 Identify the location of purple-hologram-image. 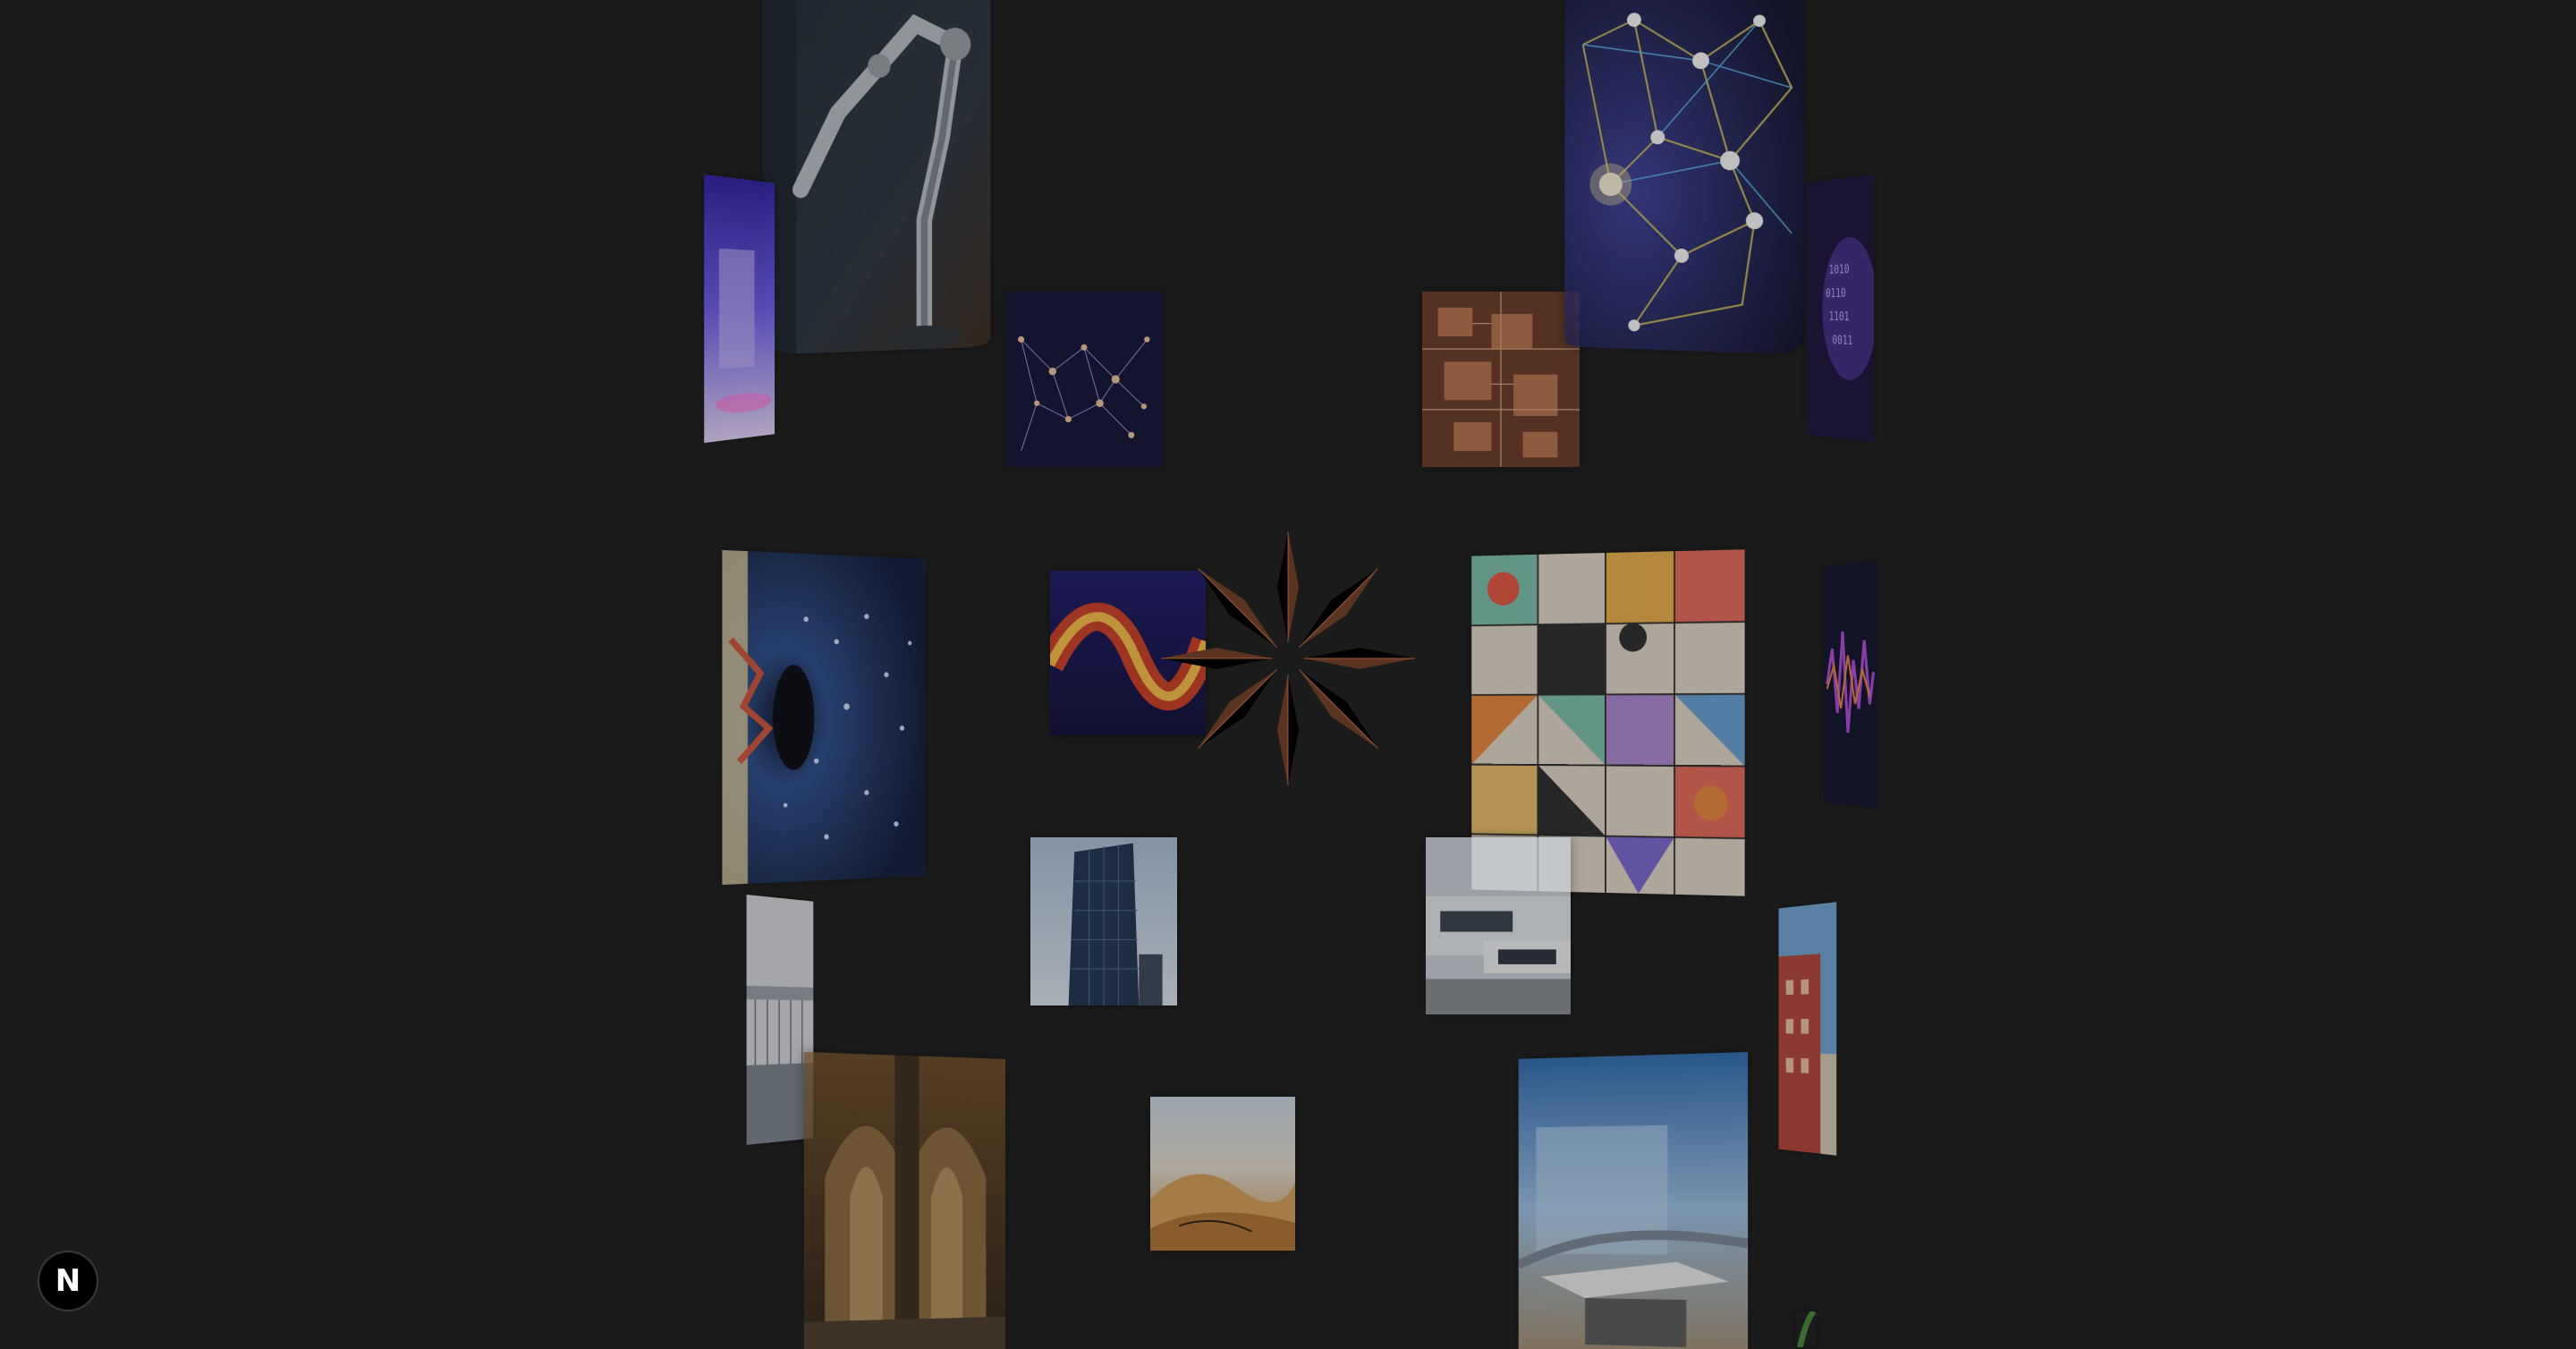
(739, 309).